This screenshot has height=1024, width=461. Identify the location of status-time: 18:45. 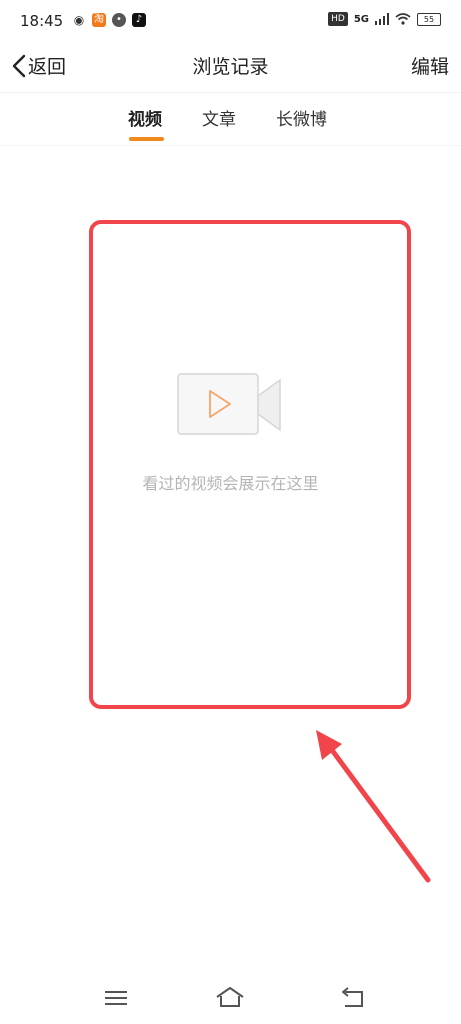
(42, 21).